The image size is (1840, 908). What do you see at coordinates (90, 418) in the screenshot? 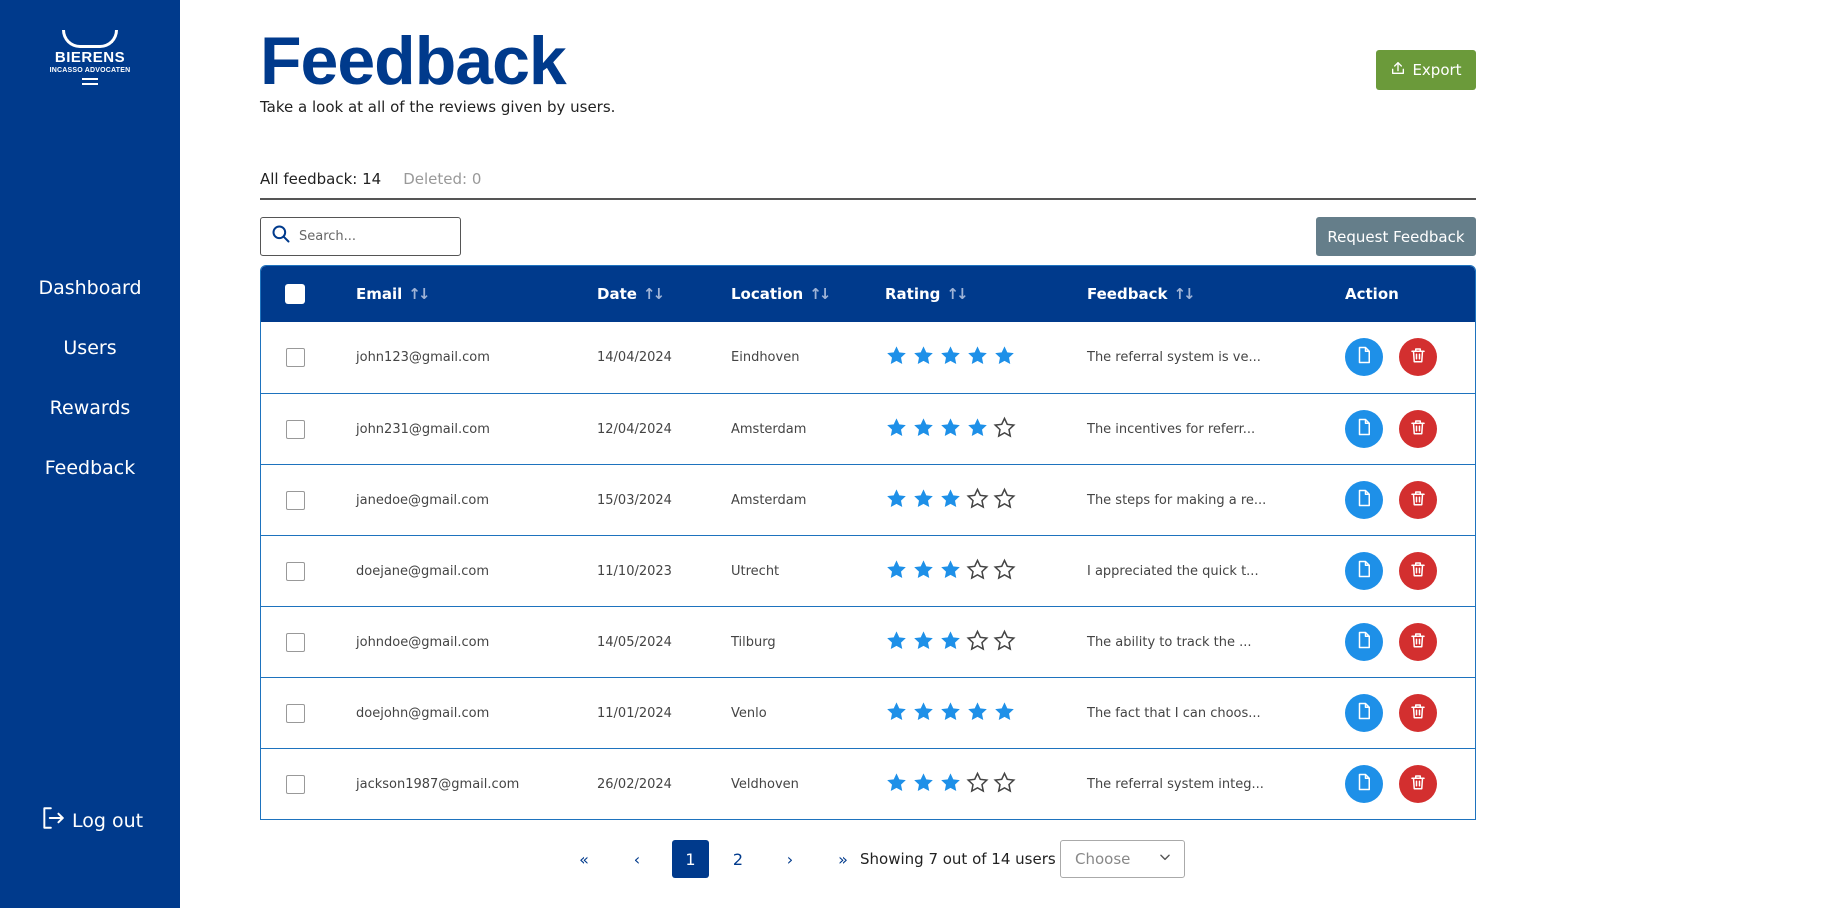
I see `sidebar-item-rewards: Rewards` at bounding box center [90, 418].